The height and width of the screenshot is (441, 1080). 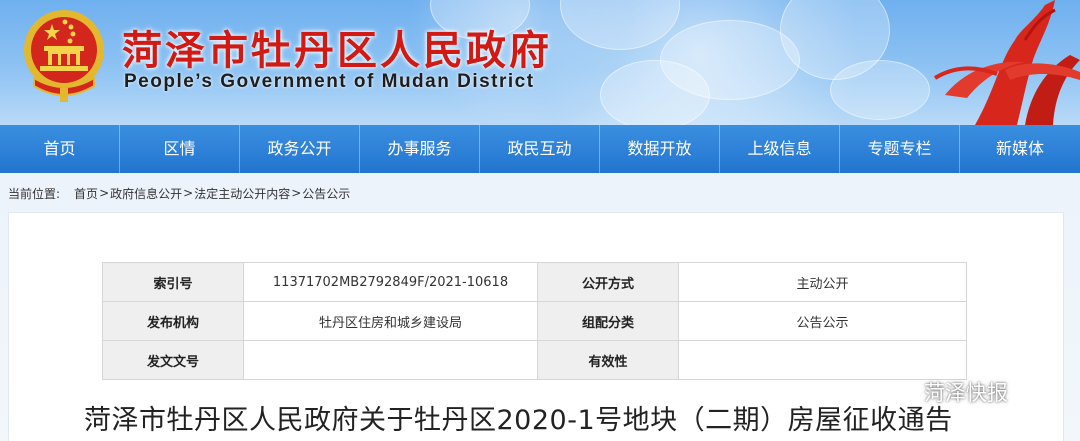 I want to click on breadcrumb-item-home: 首页, so click(x=86, y=193).